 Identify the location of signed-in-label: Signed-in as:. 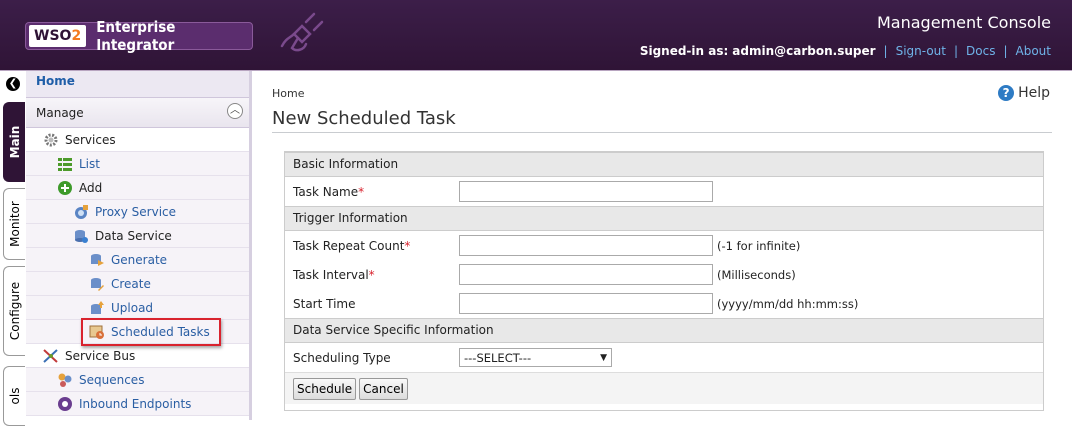
(684, 51).